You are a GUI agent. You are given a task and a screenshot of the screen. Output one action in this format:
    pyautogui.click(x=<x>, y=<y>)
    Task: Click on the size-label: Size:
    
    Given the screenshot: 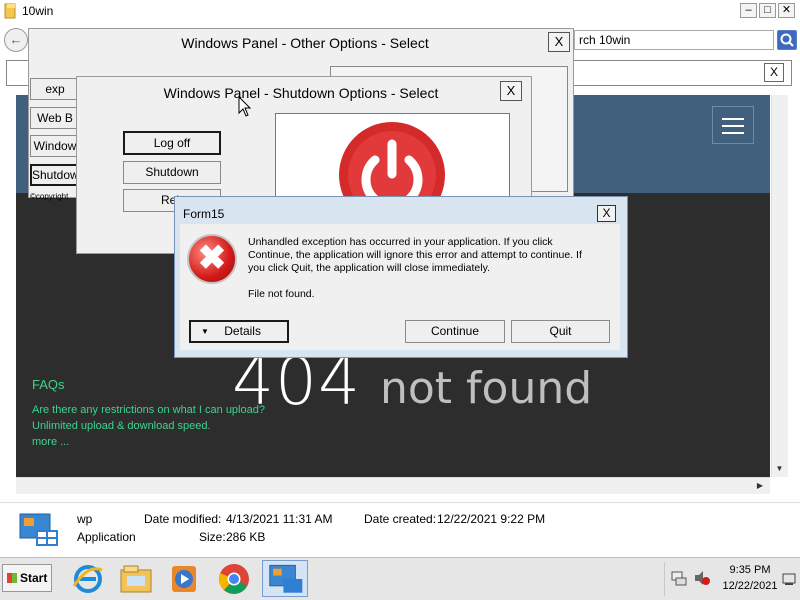 What is the action you would take?
    pyautogui.click(x=212, y=537)
    